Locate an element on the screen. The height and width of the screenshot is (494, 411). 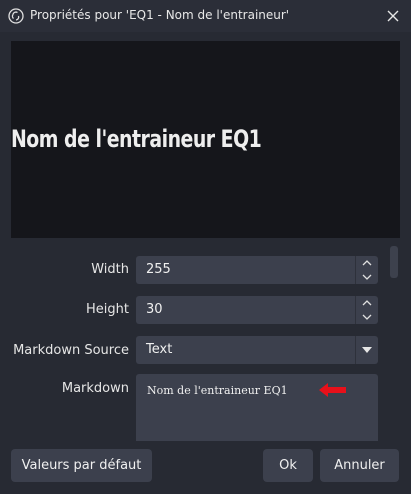
preview-text: Nom de l'entraineur EQ1 is located at coordinates (136, 139).